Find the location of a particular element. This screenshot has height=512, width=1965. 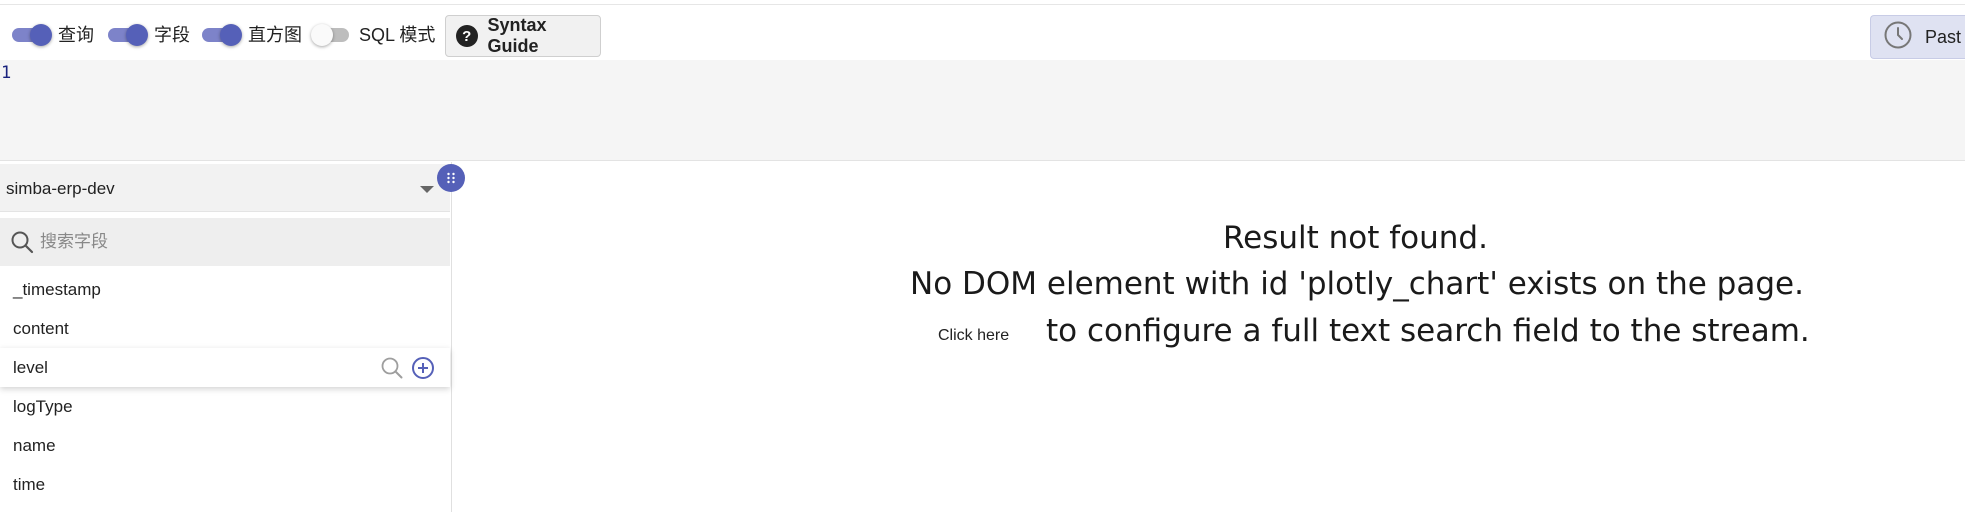

click-here-link: Click here is located at coordinates (973, 336).